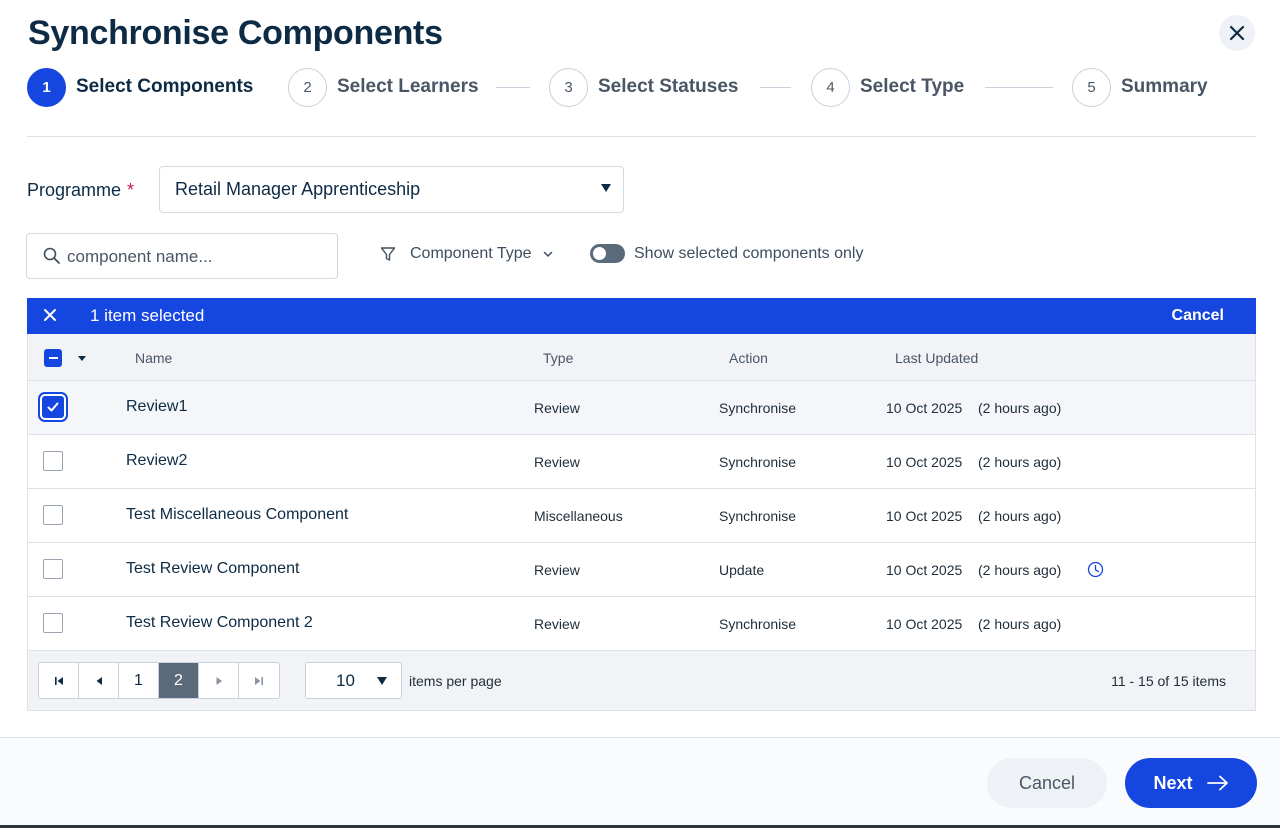 The width and height of the screenshot is (1280, 828). I want to click on selection-cancel-button: Cancel, so click(1198, 316).